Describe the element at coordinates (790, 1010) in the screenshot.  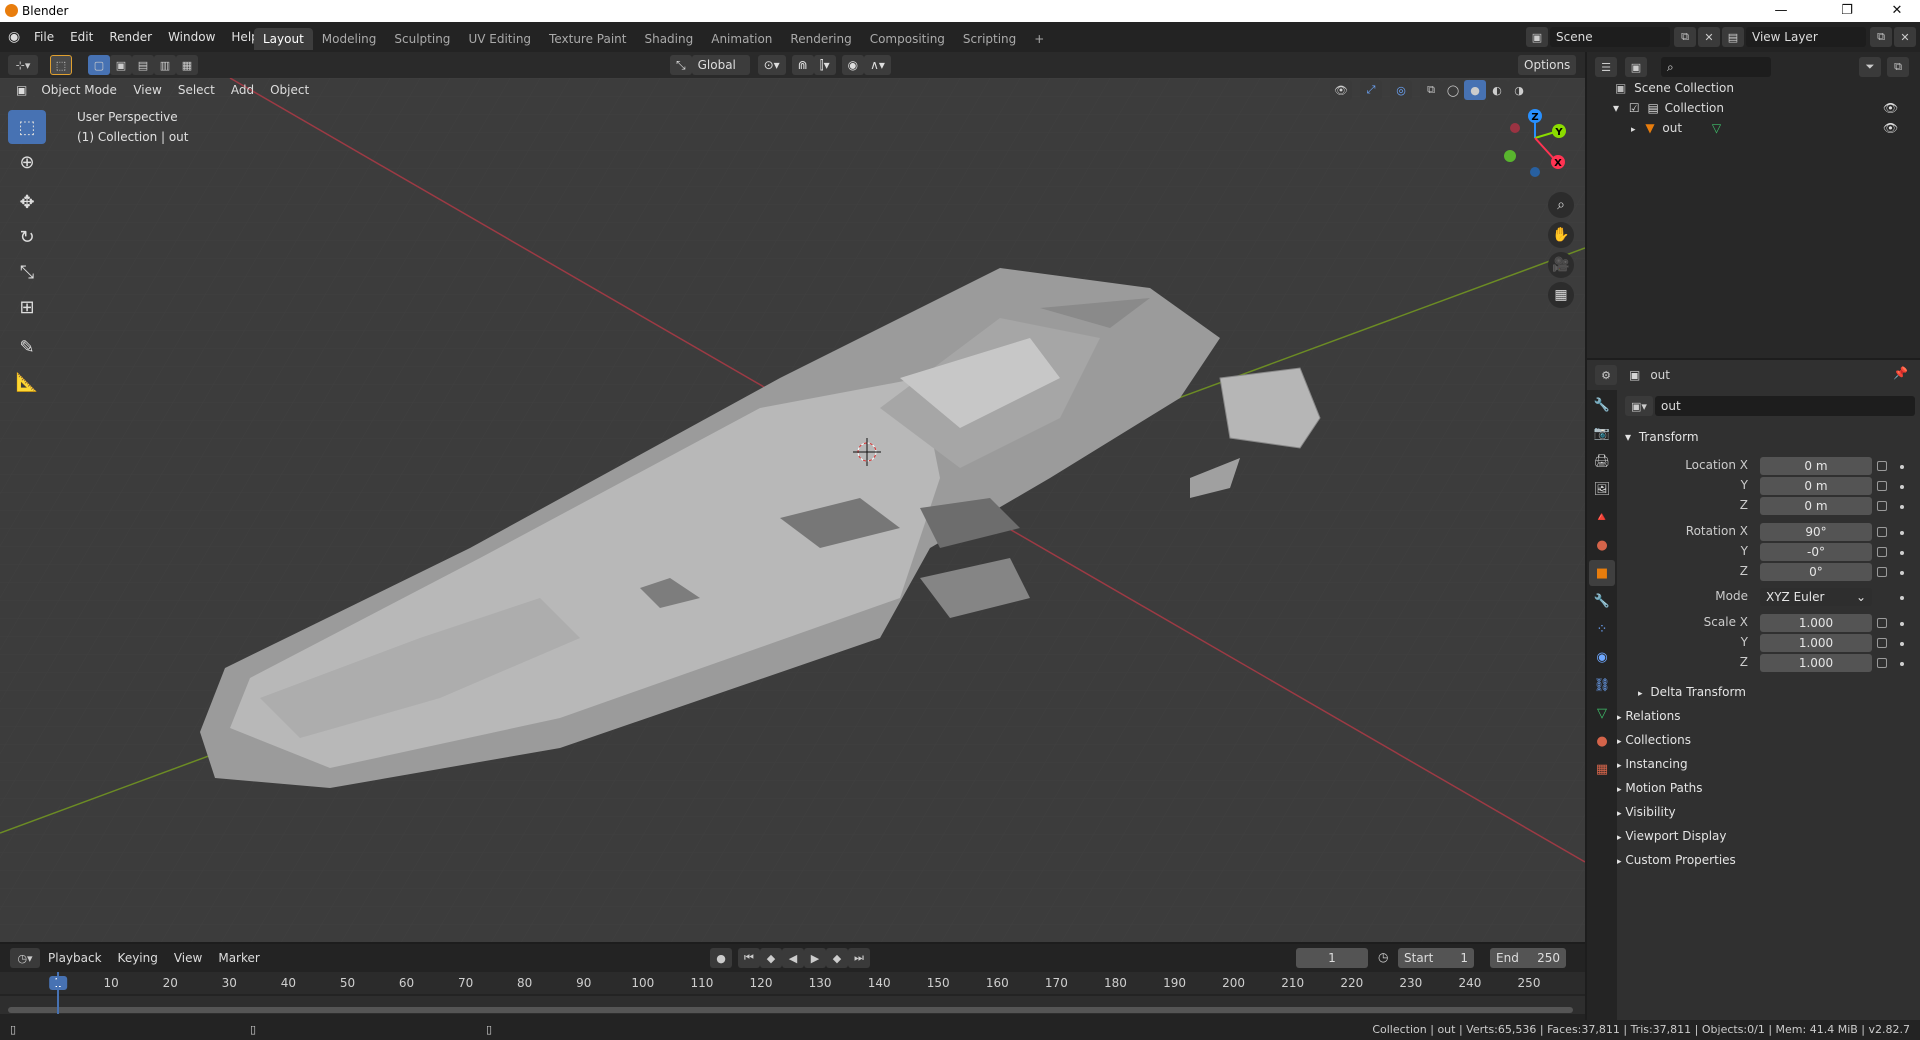
I see `timeline-scrollbar` at that location.